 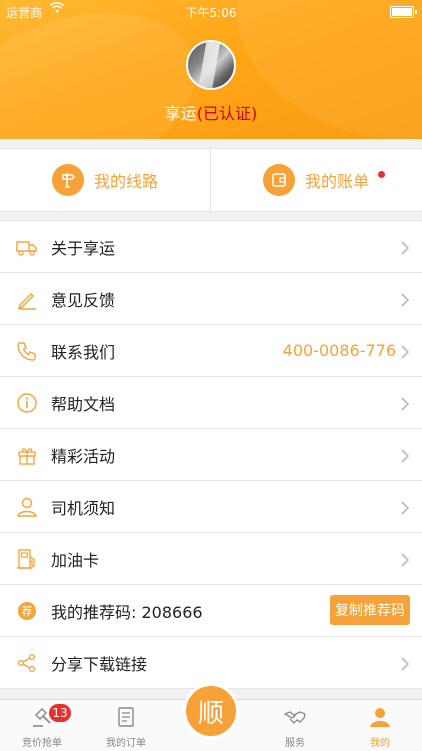 I want to click on pencil-icon, so click(x=27, y=299).